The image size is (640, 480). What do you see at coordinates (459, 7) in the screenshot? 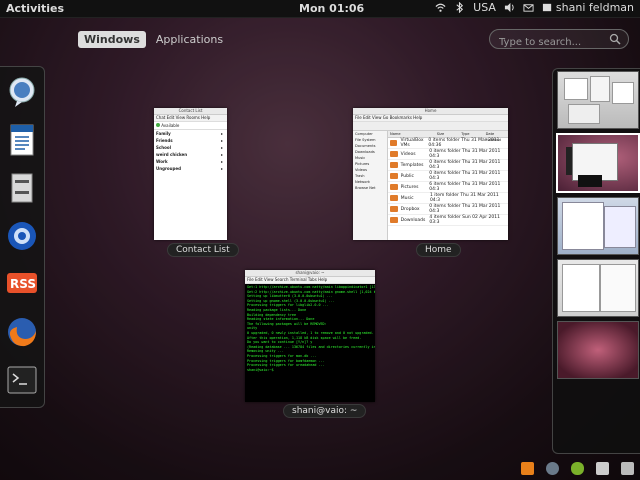
I see `bluetooth-icon` at bounding box center [459, 7].